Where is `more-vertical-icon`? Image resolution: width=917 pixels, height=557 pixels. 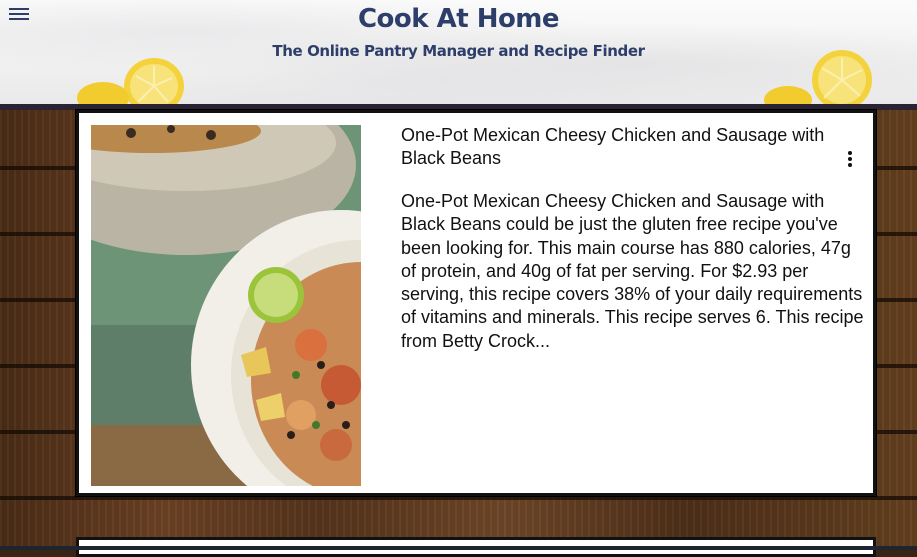 more-vertical-icon is located at coordinates (852, 160).